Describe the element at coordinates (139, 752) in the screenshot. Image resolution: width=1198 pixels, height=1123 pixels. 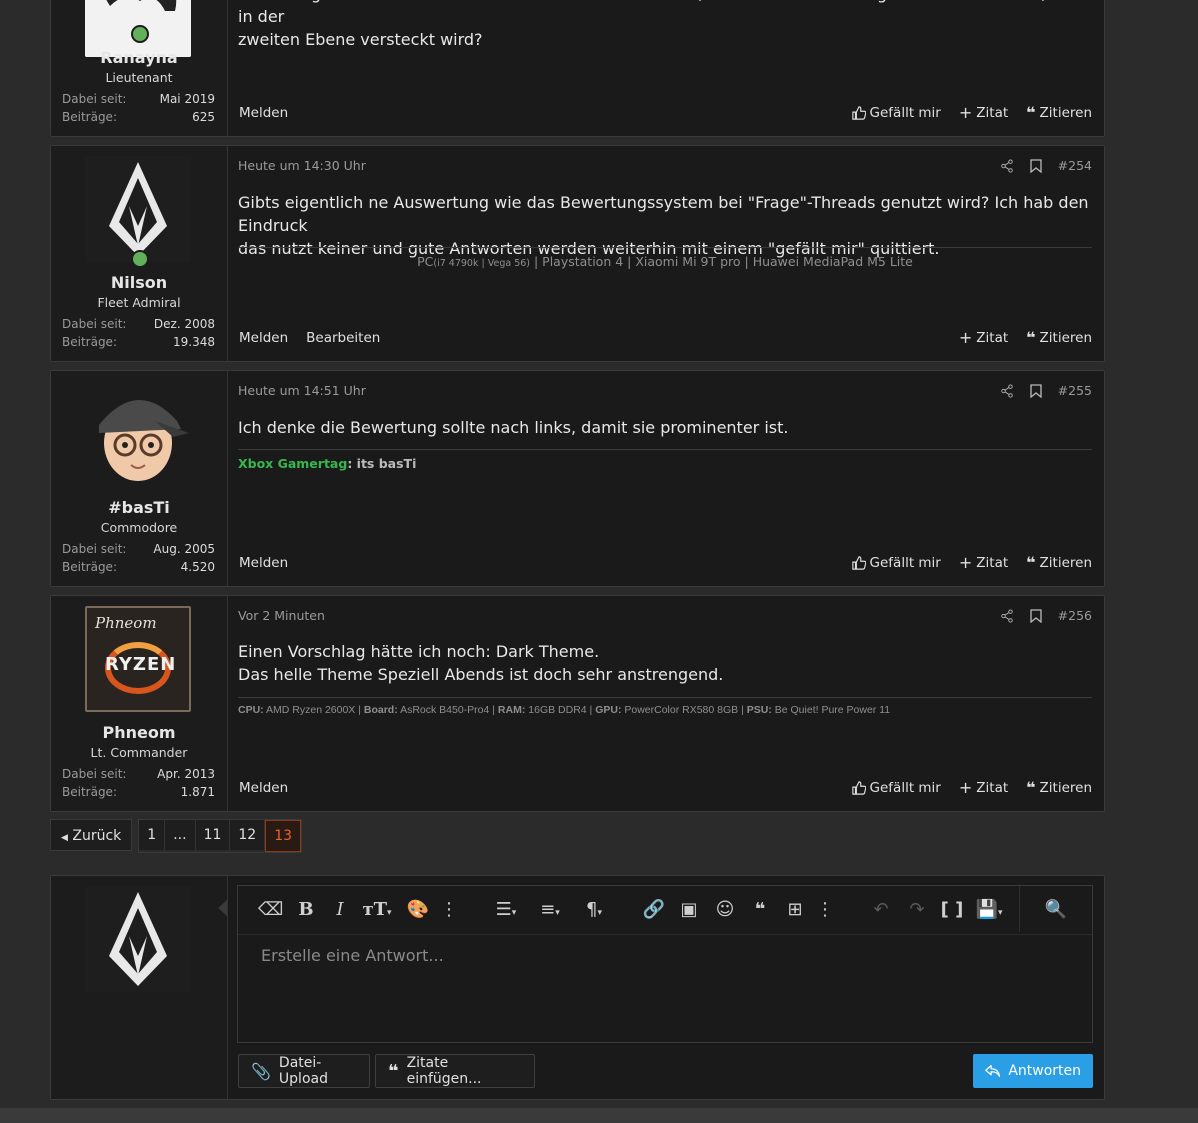
I see `user-rank: Lt. Commander` at that location.